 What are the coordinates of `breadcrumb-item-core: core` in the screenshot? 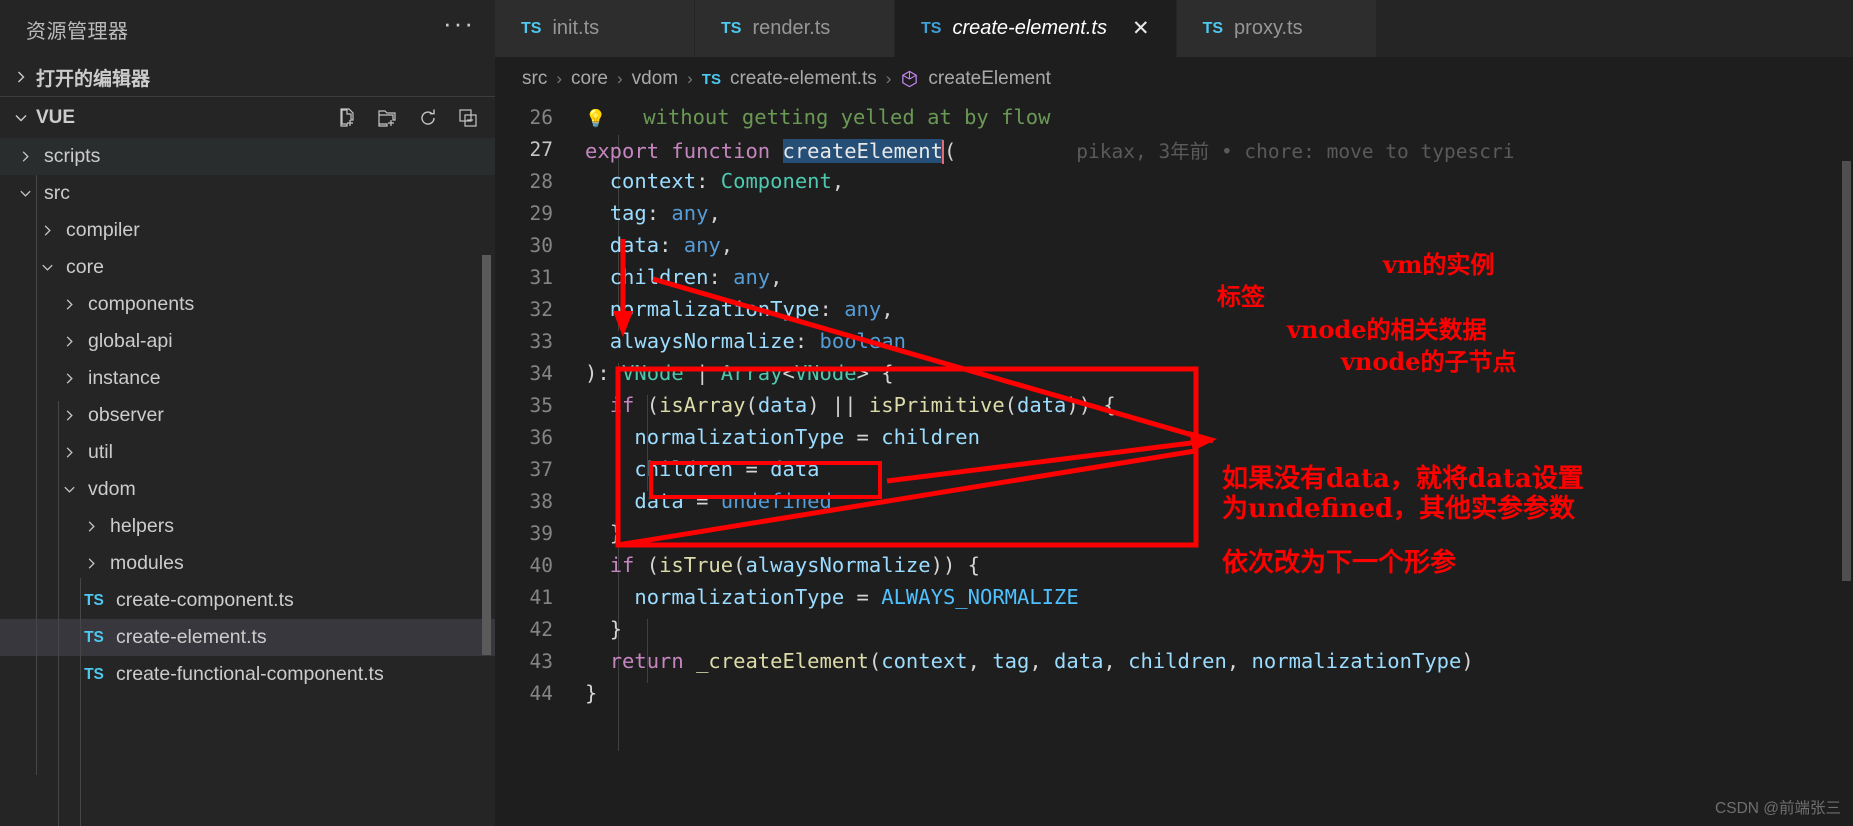 It's located at (589, 79).